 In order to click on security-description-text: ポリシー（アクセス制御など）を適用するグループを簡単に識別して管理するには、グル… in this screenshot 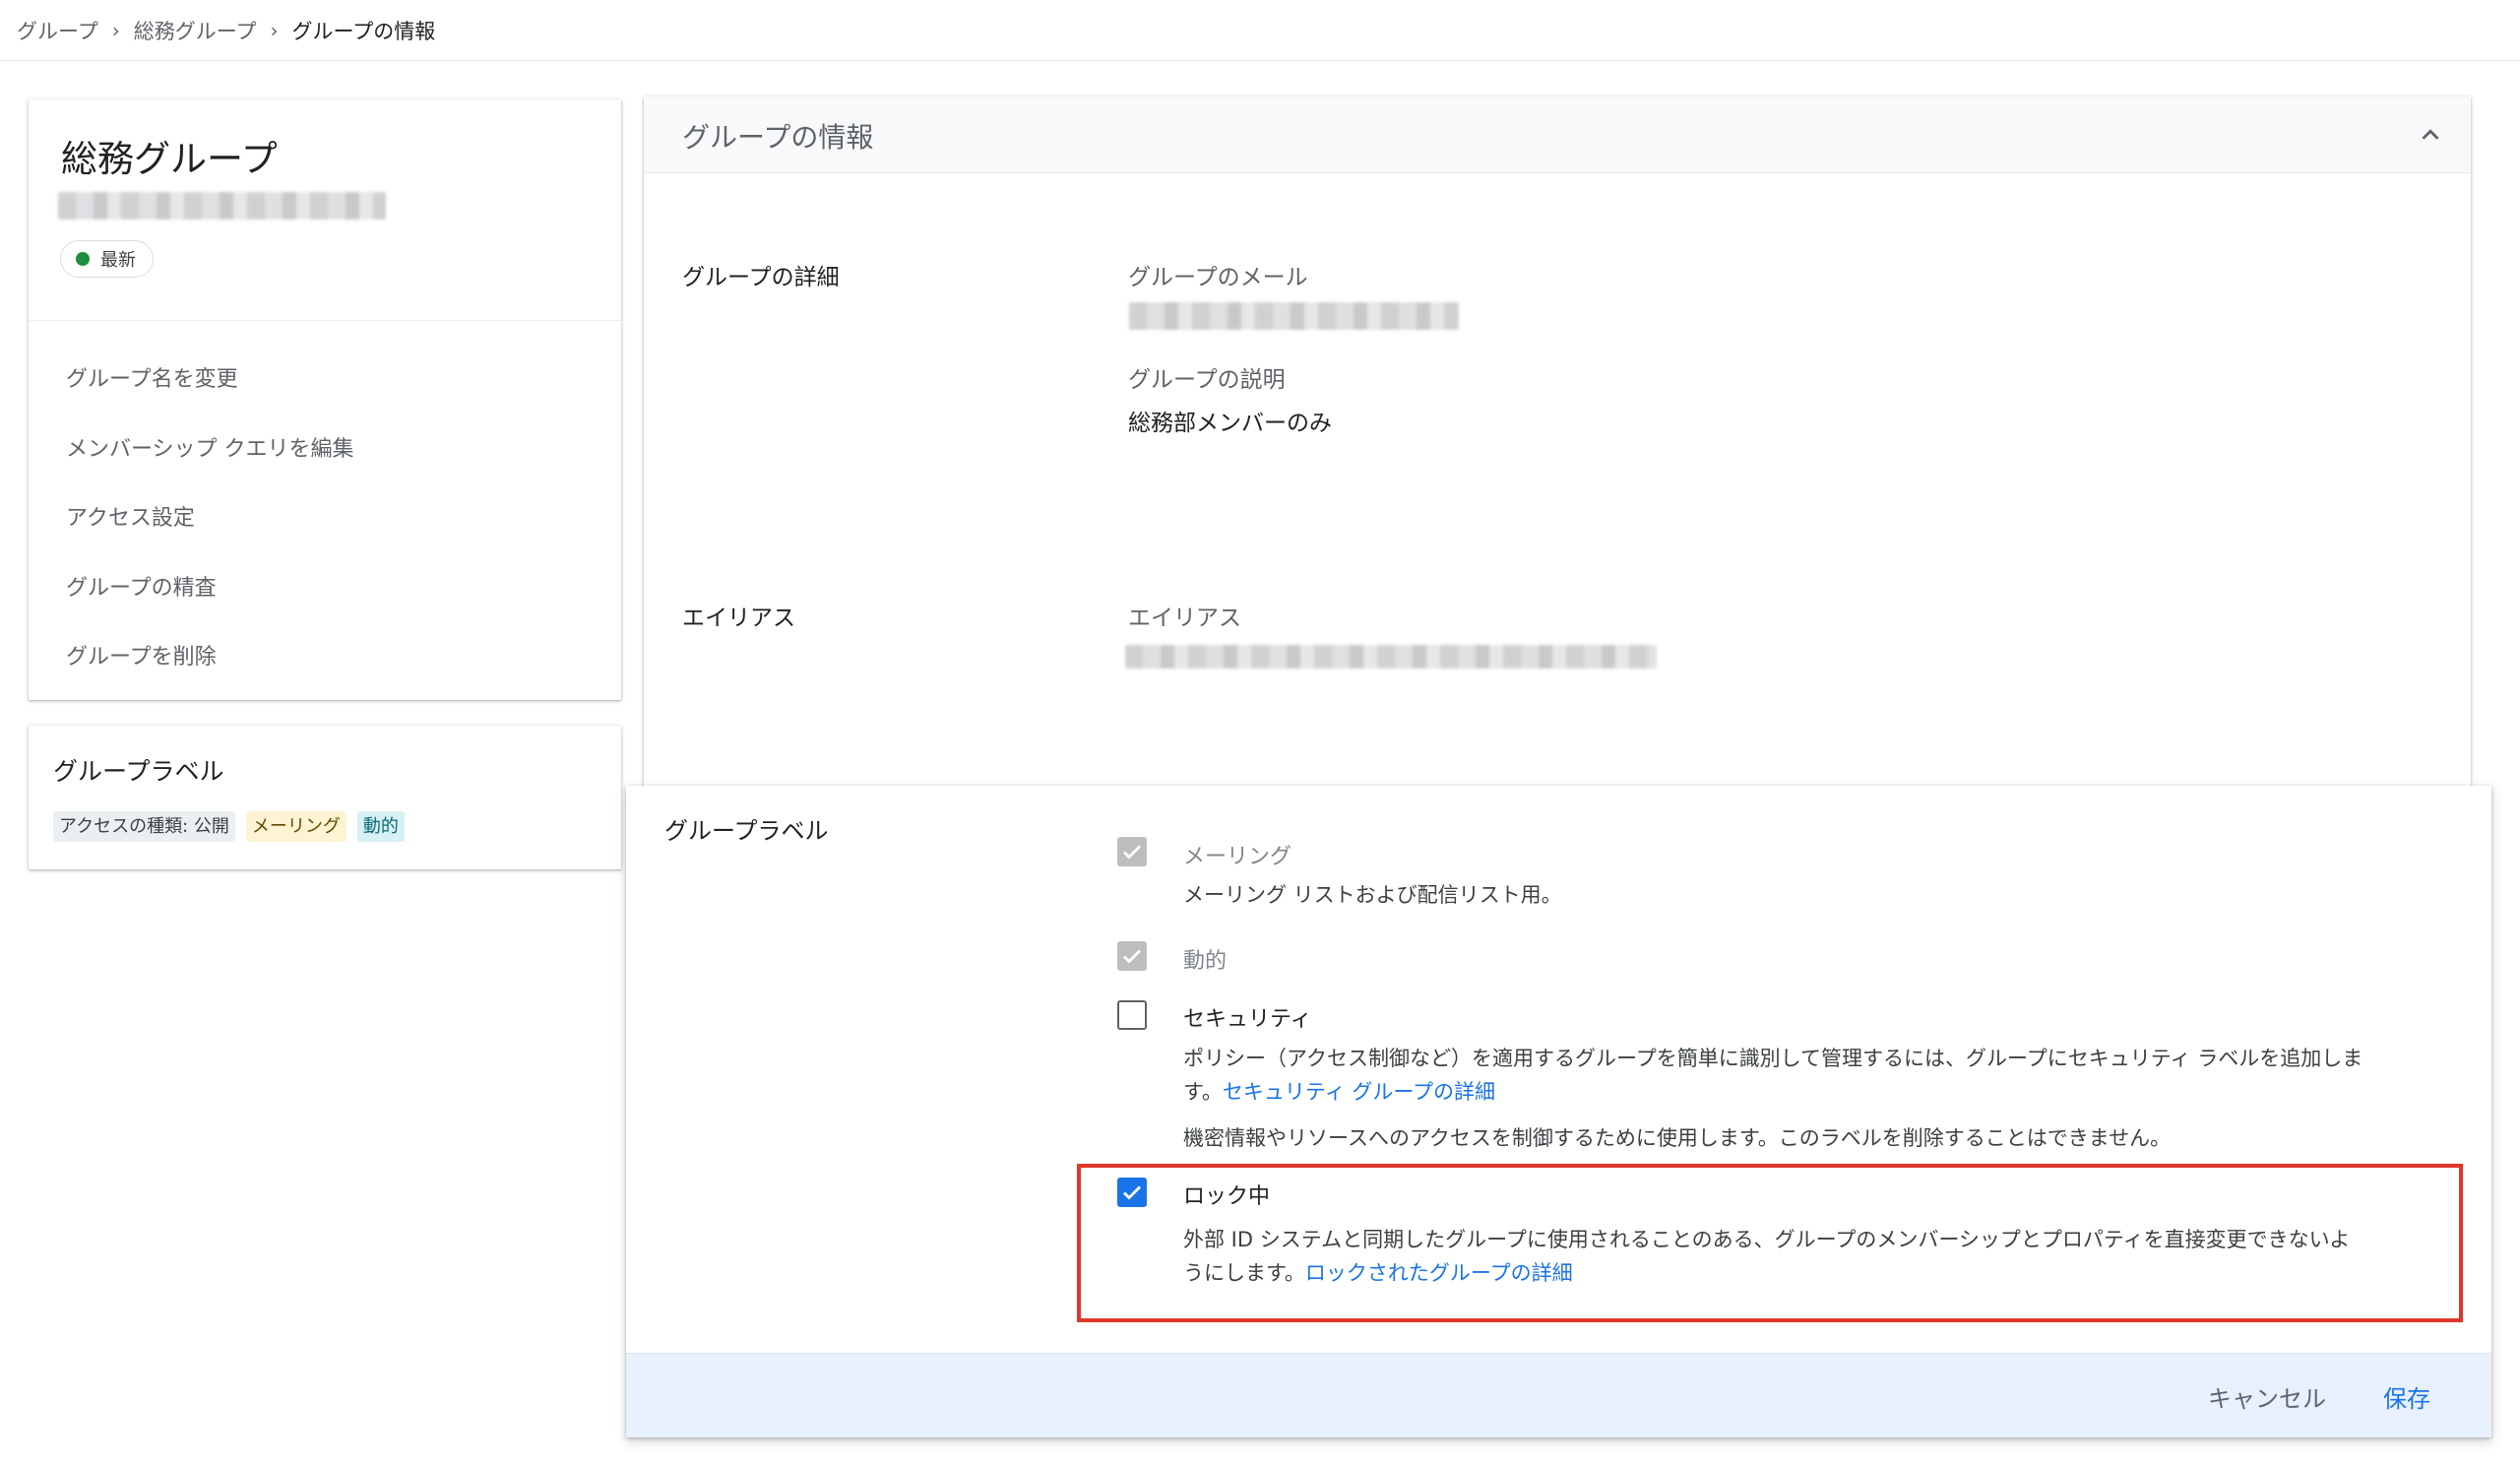, I will do `click(1773, 1058)`.